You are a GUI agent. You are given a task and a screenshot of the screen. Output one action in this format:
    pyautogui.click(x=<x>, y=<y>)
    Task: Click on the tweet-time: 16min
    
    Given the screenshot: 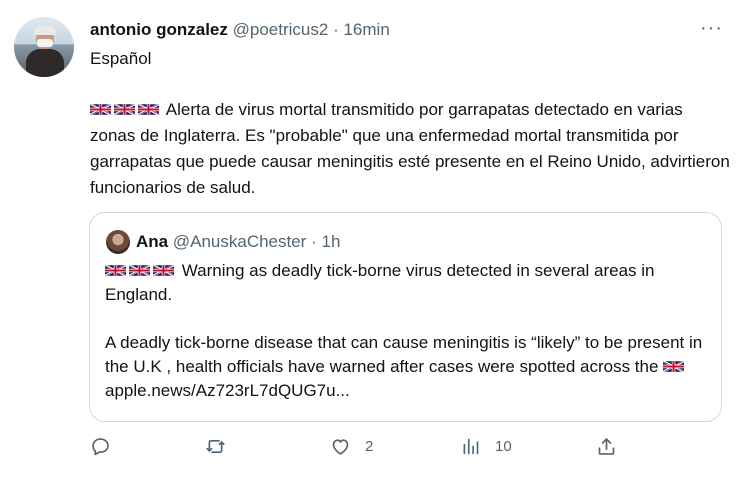 What is the action you would take?
    pyautogui.click(x=366, y=29)
    